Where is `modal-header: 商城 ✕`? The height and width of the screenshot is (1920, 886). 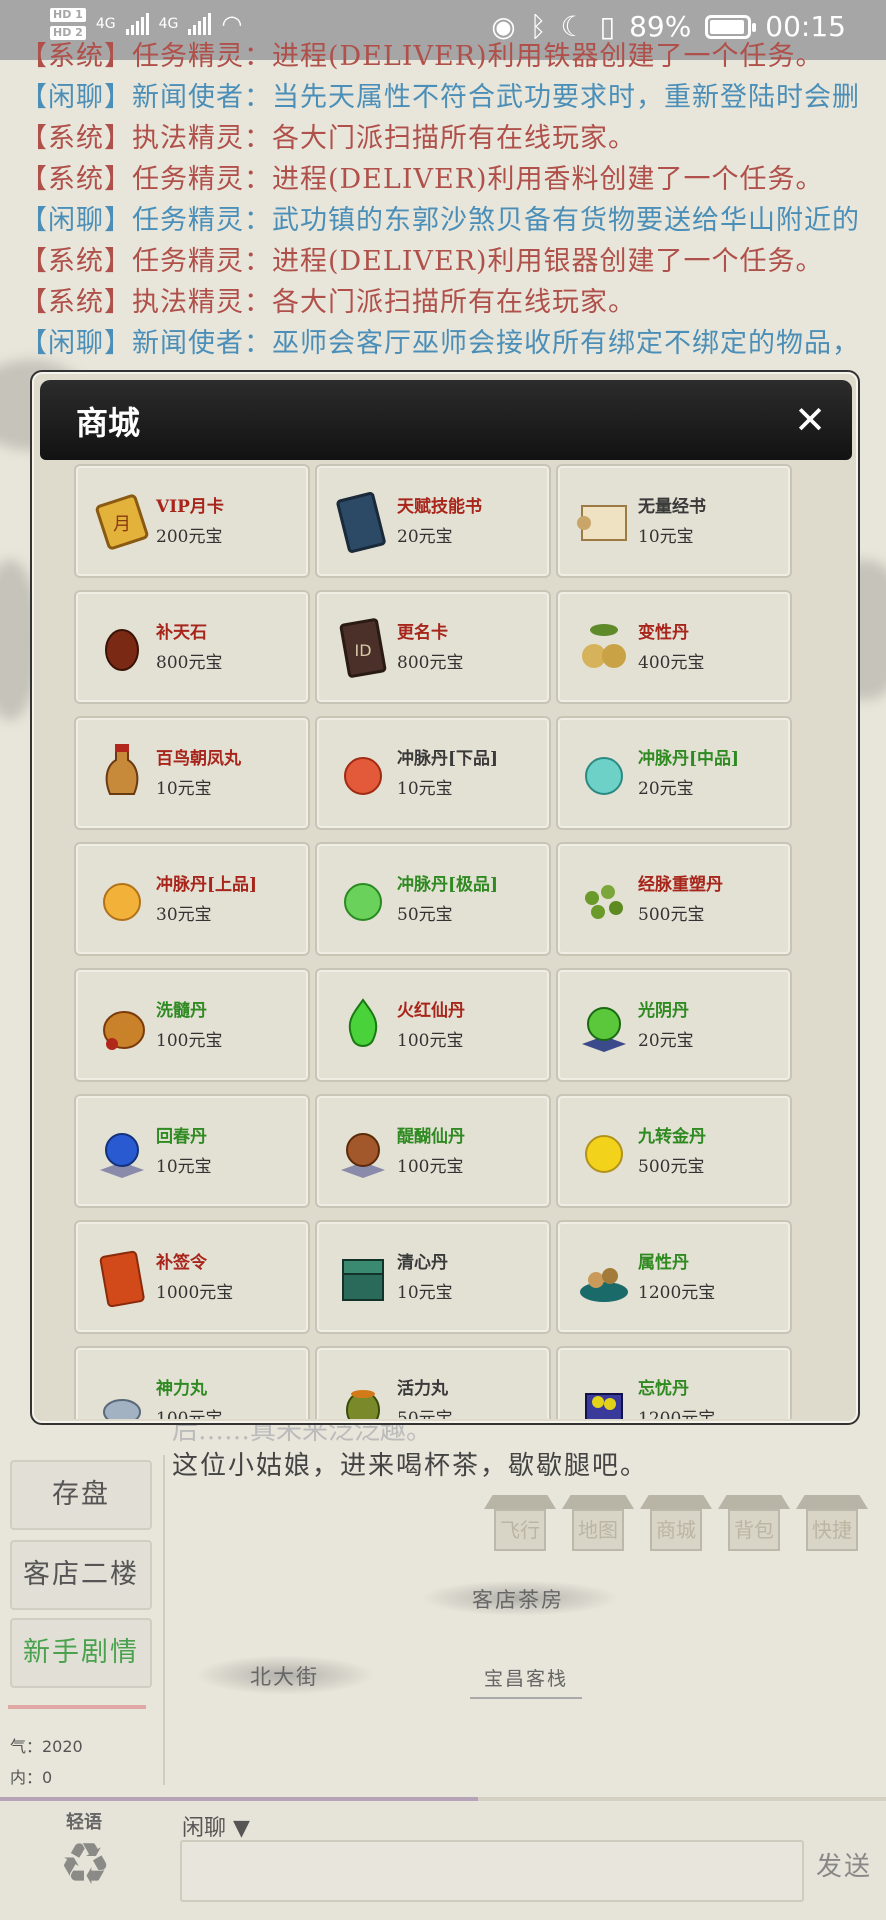
modal-header: 商城 ✕ is located at coordinates (446, 420).